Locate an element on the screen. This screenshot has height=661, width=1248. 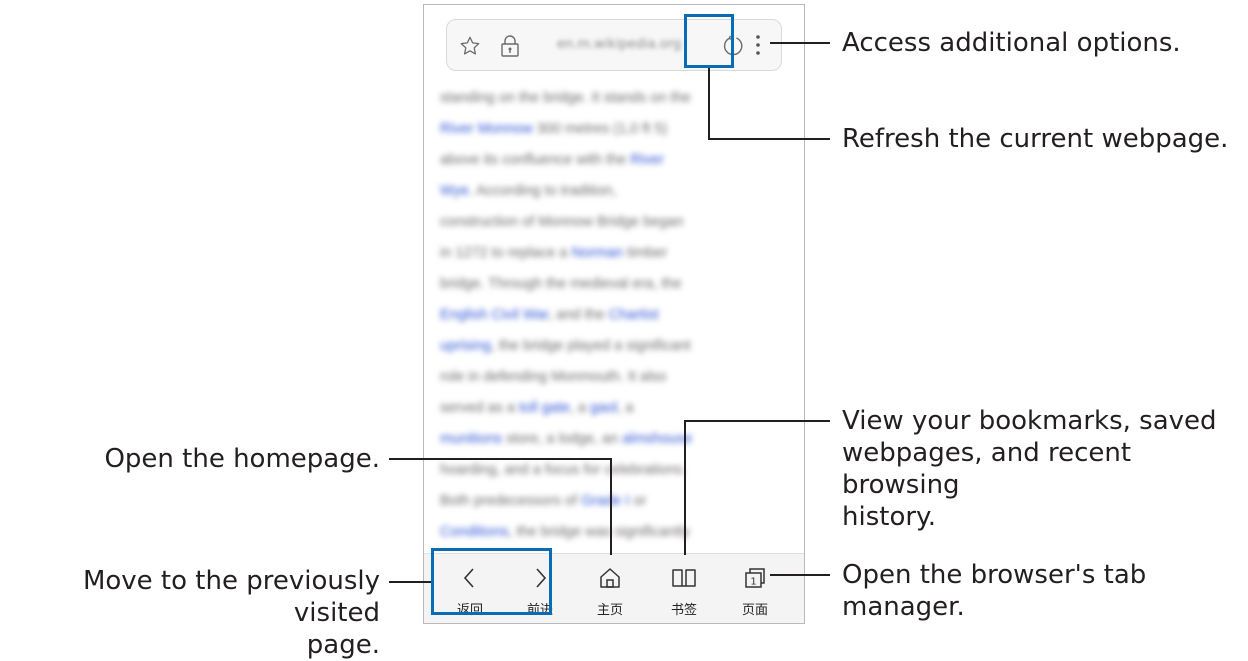
article-text: standing on the bridge. It stands on the is located at coordinates (565, 98).